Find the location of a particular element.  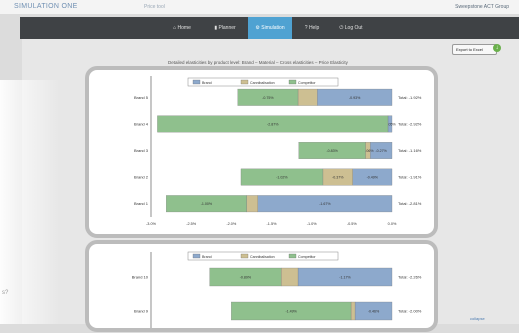

left-fade is located at coordinates (30, 202).